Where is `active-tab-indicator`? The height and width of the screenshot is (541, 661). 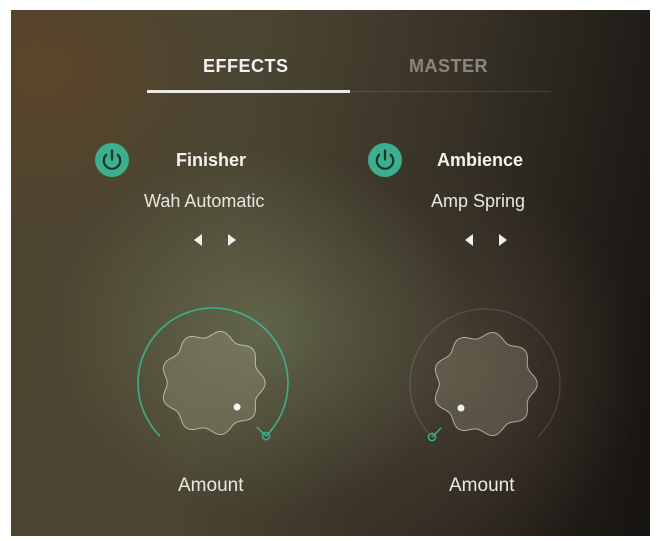 active-tab-indicator is located at coordinates (248, 91).